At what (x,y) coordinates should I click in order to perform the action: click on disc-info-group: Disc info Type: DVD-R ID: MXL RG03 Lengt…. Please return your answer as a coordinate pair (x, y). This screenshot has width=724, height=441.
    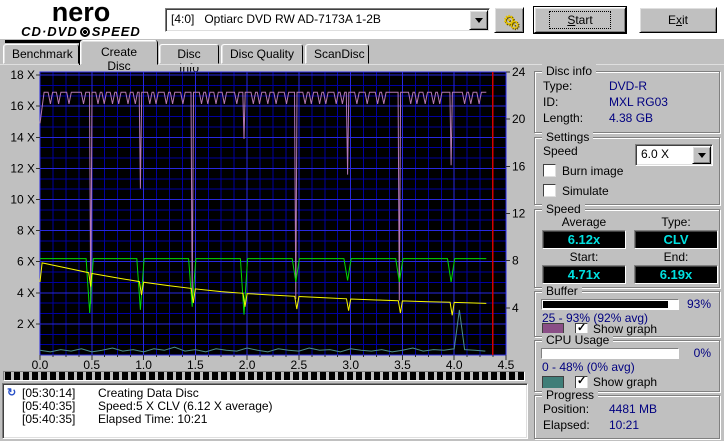
    Looking at the image, I should click on (627, 98).